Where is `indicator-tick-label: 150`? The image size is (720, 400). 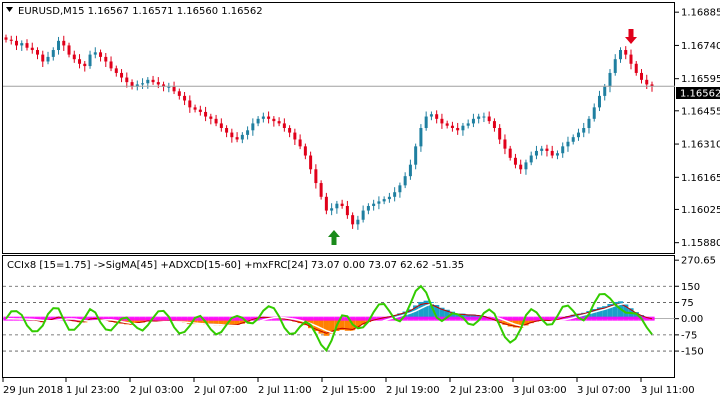 indicator-tick-label: 150 is located at coordinates (690, 287).